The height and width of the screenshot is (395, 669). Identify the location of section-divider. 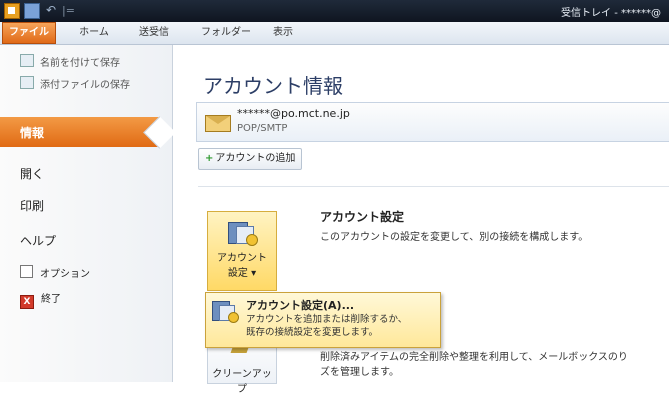
(433, 186).